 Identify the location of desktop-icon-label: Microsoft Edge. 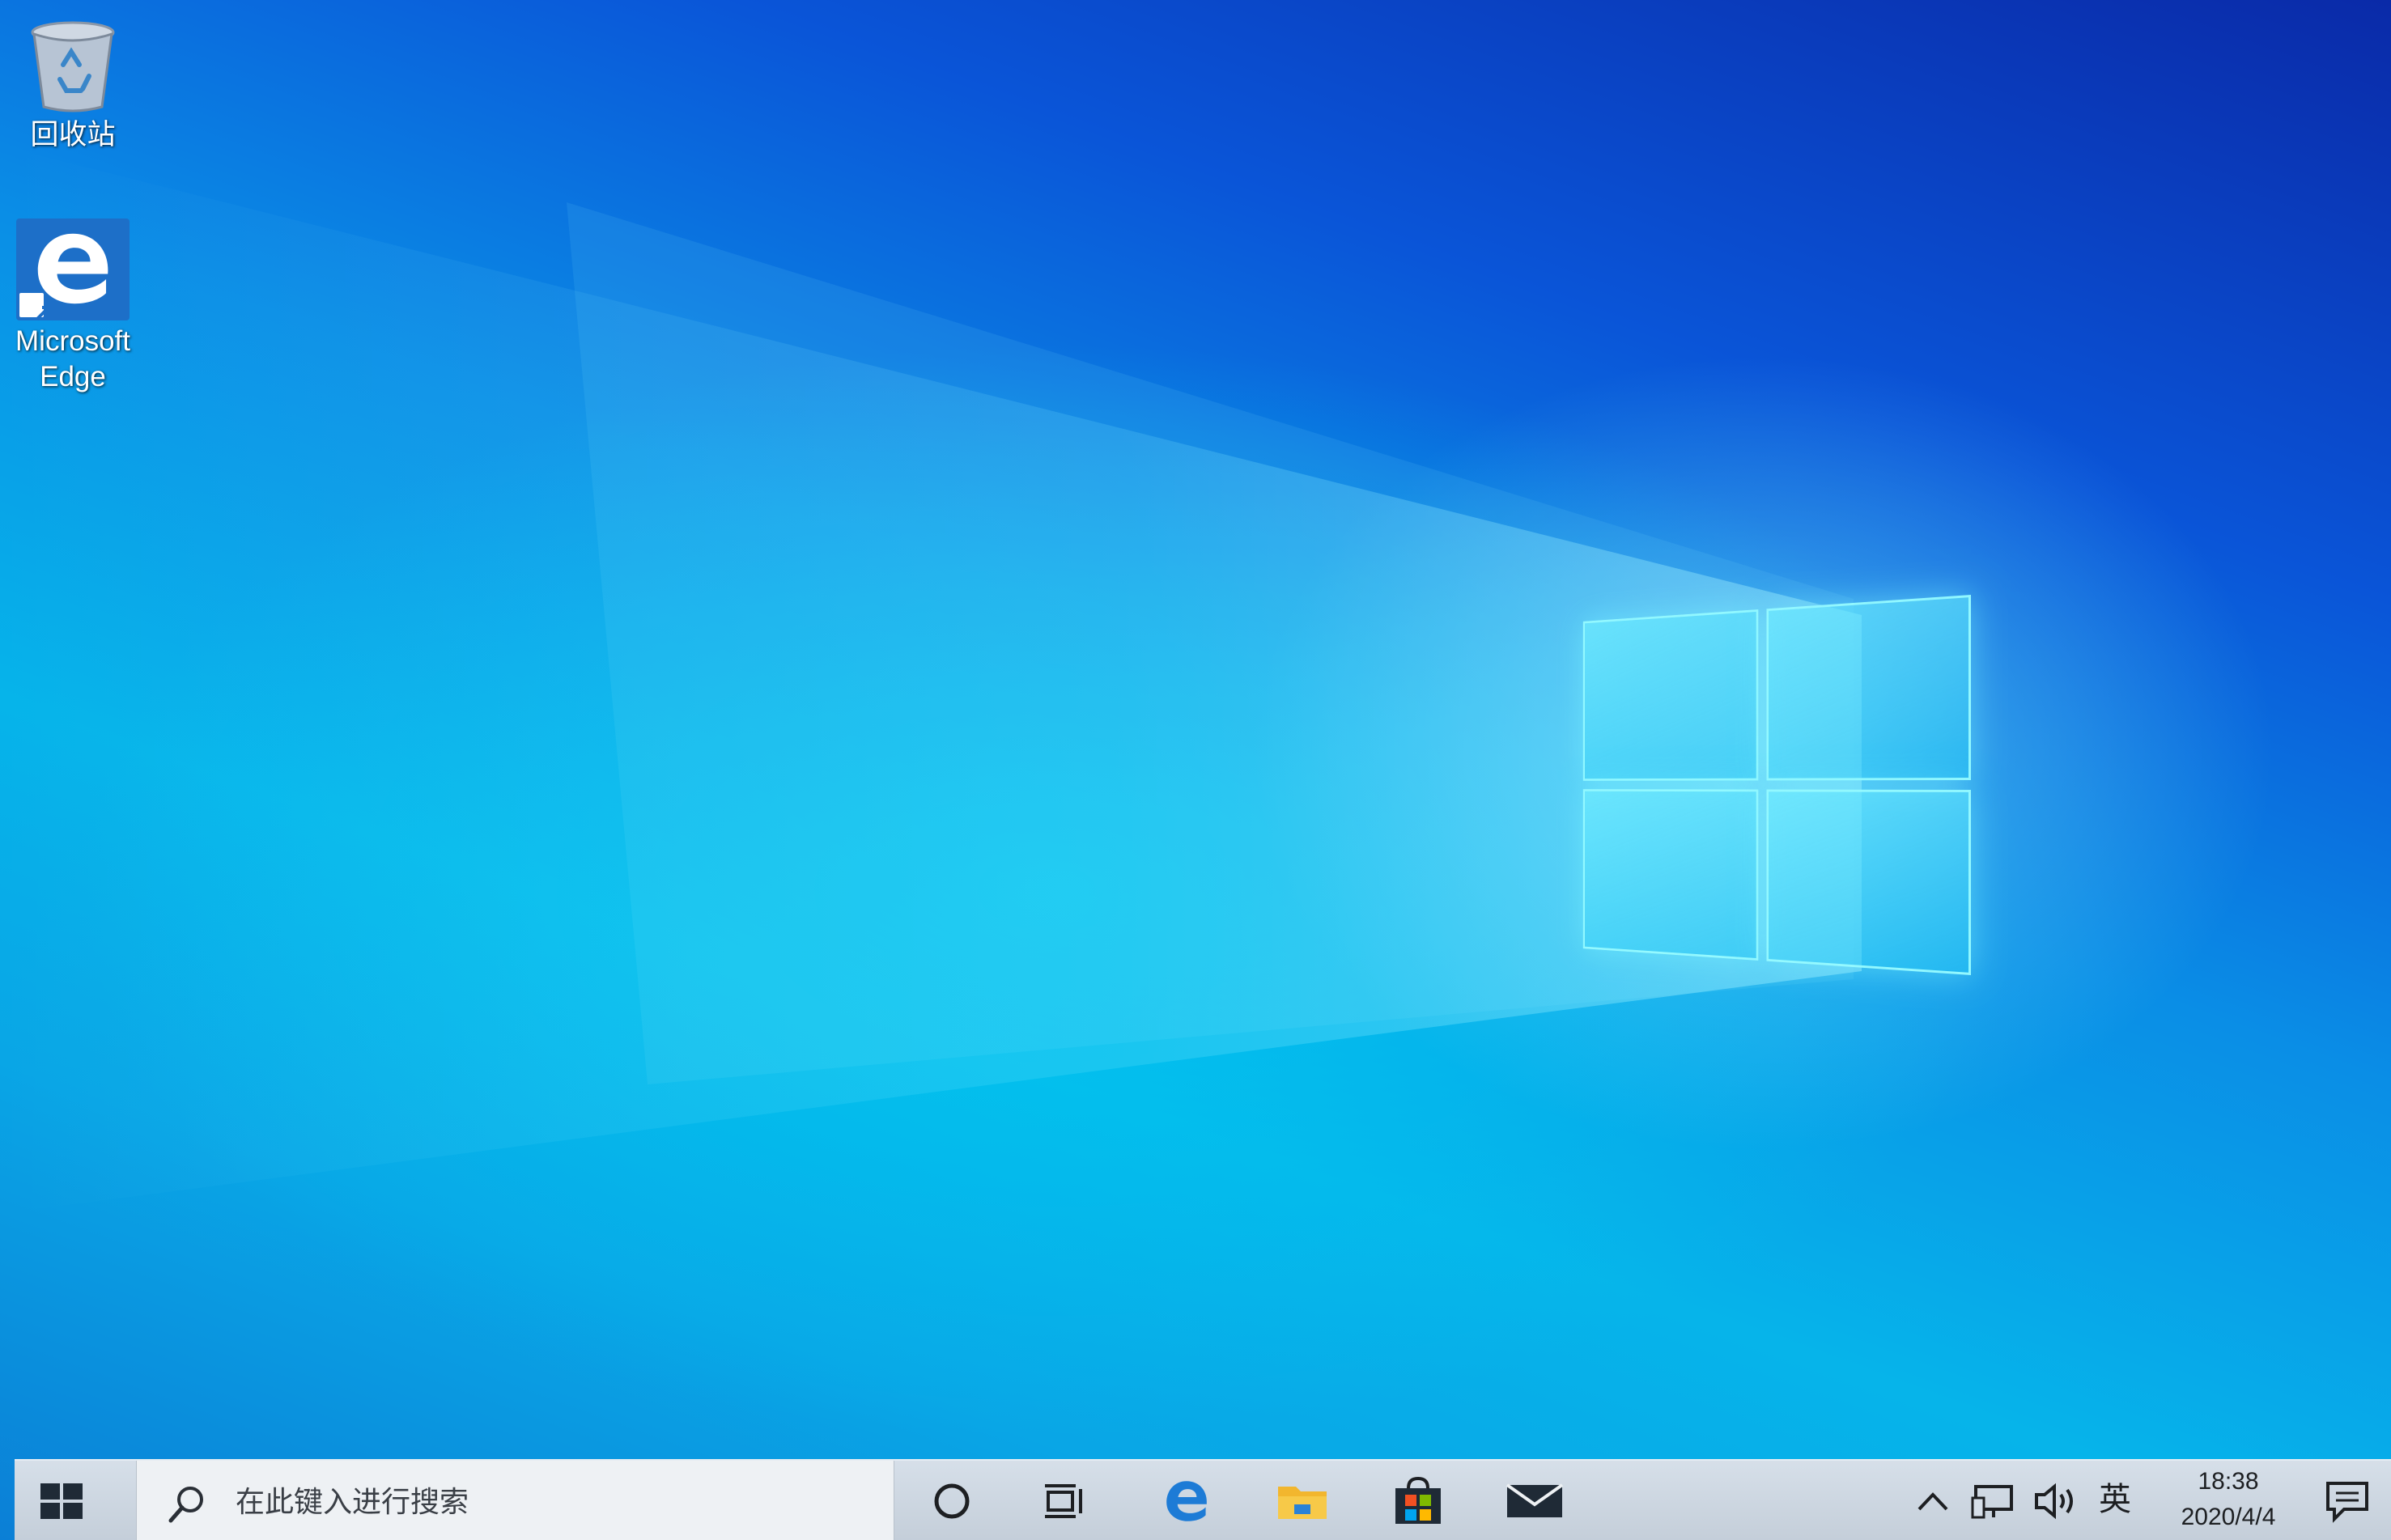
(73, 360).